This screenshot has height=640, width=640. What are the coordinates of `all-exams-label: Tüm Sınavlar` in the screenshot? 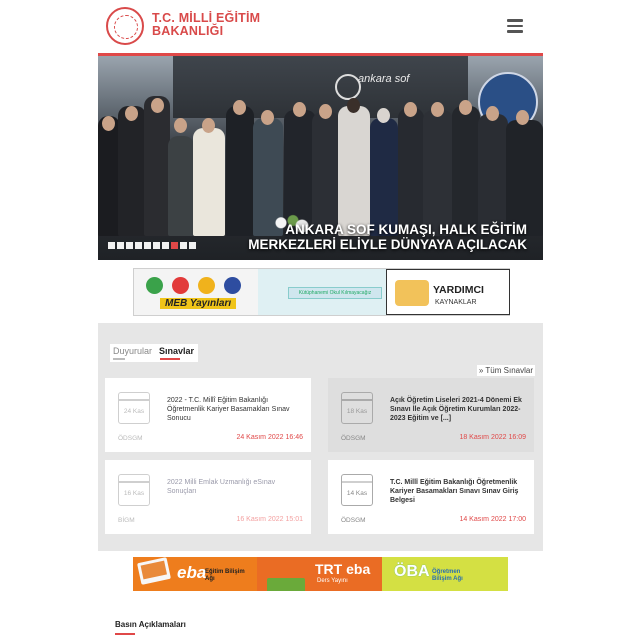 It's located at (509, 370).